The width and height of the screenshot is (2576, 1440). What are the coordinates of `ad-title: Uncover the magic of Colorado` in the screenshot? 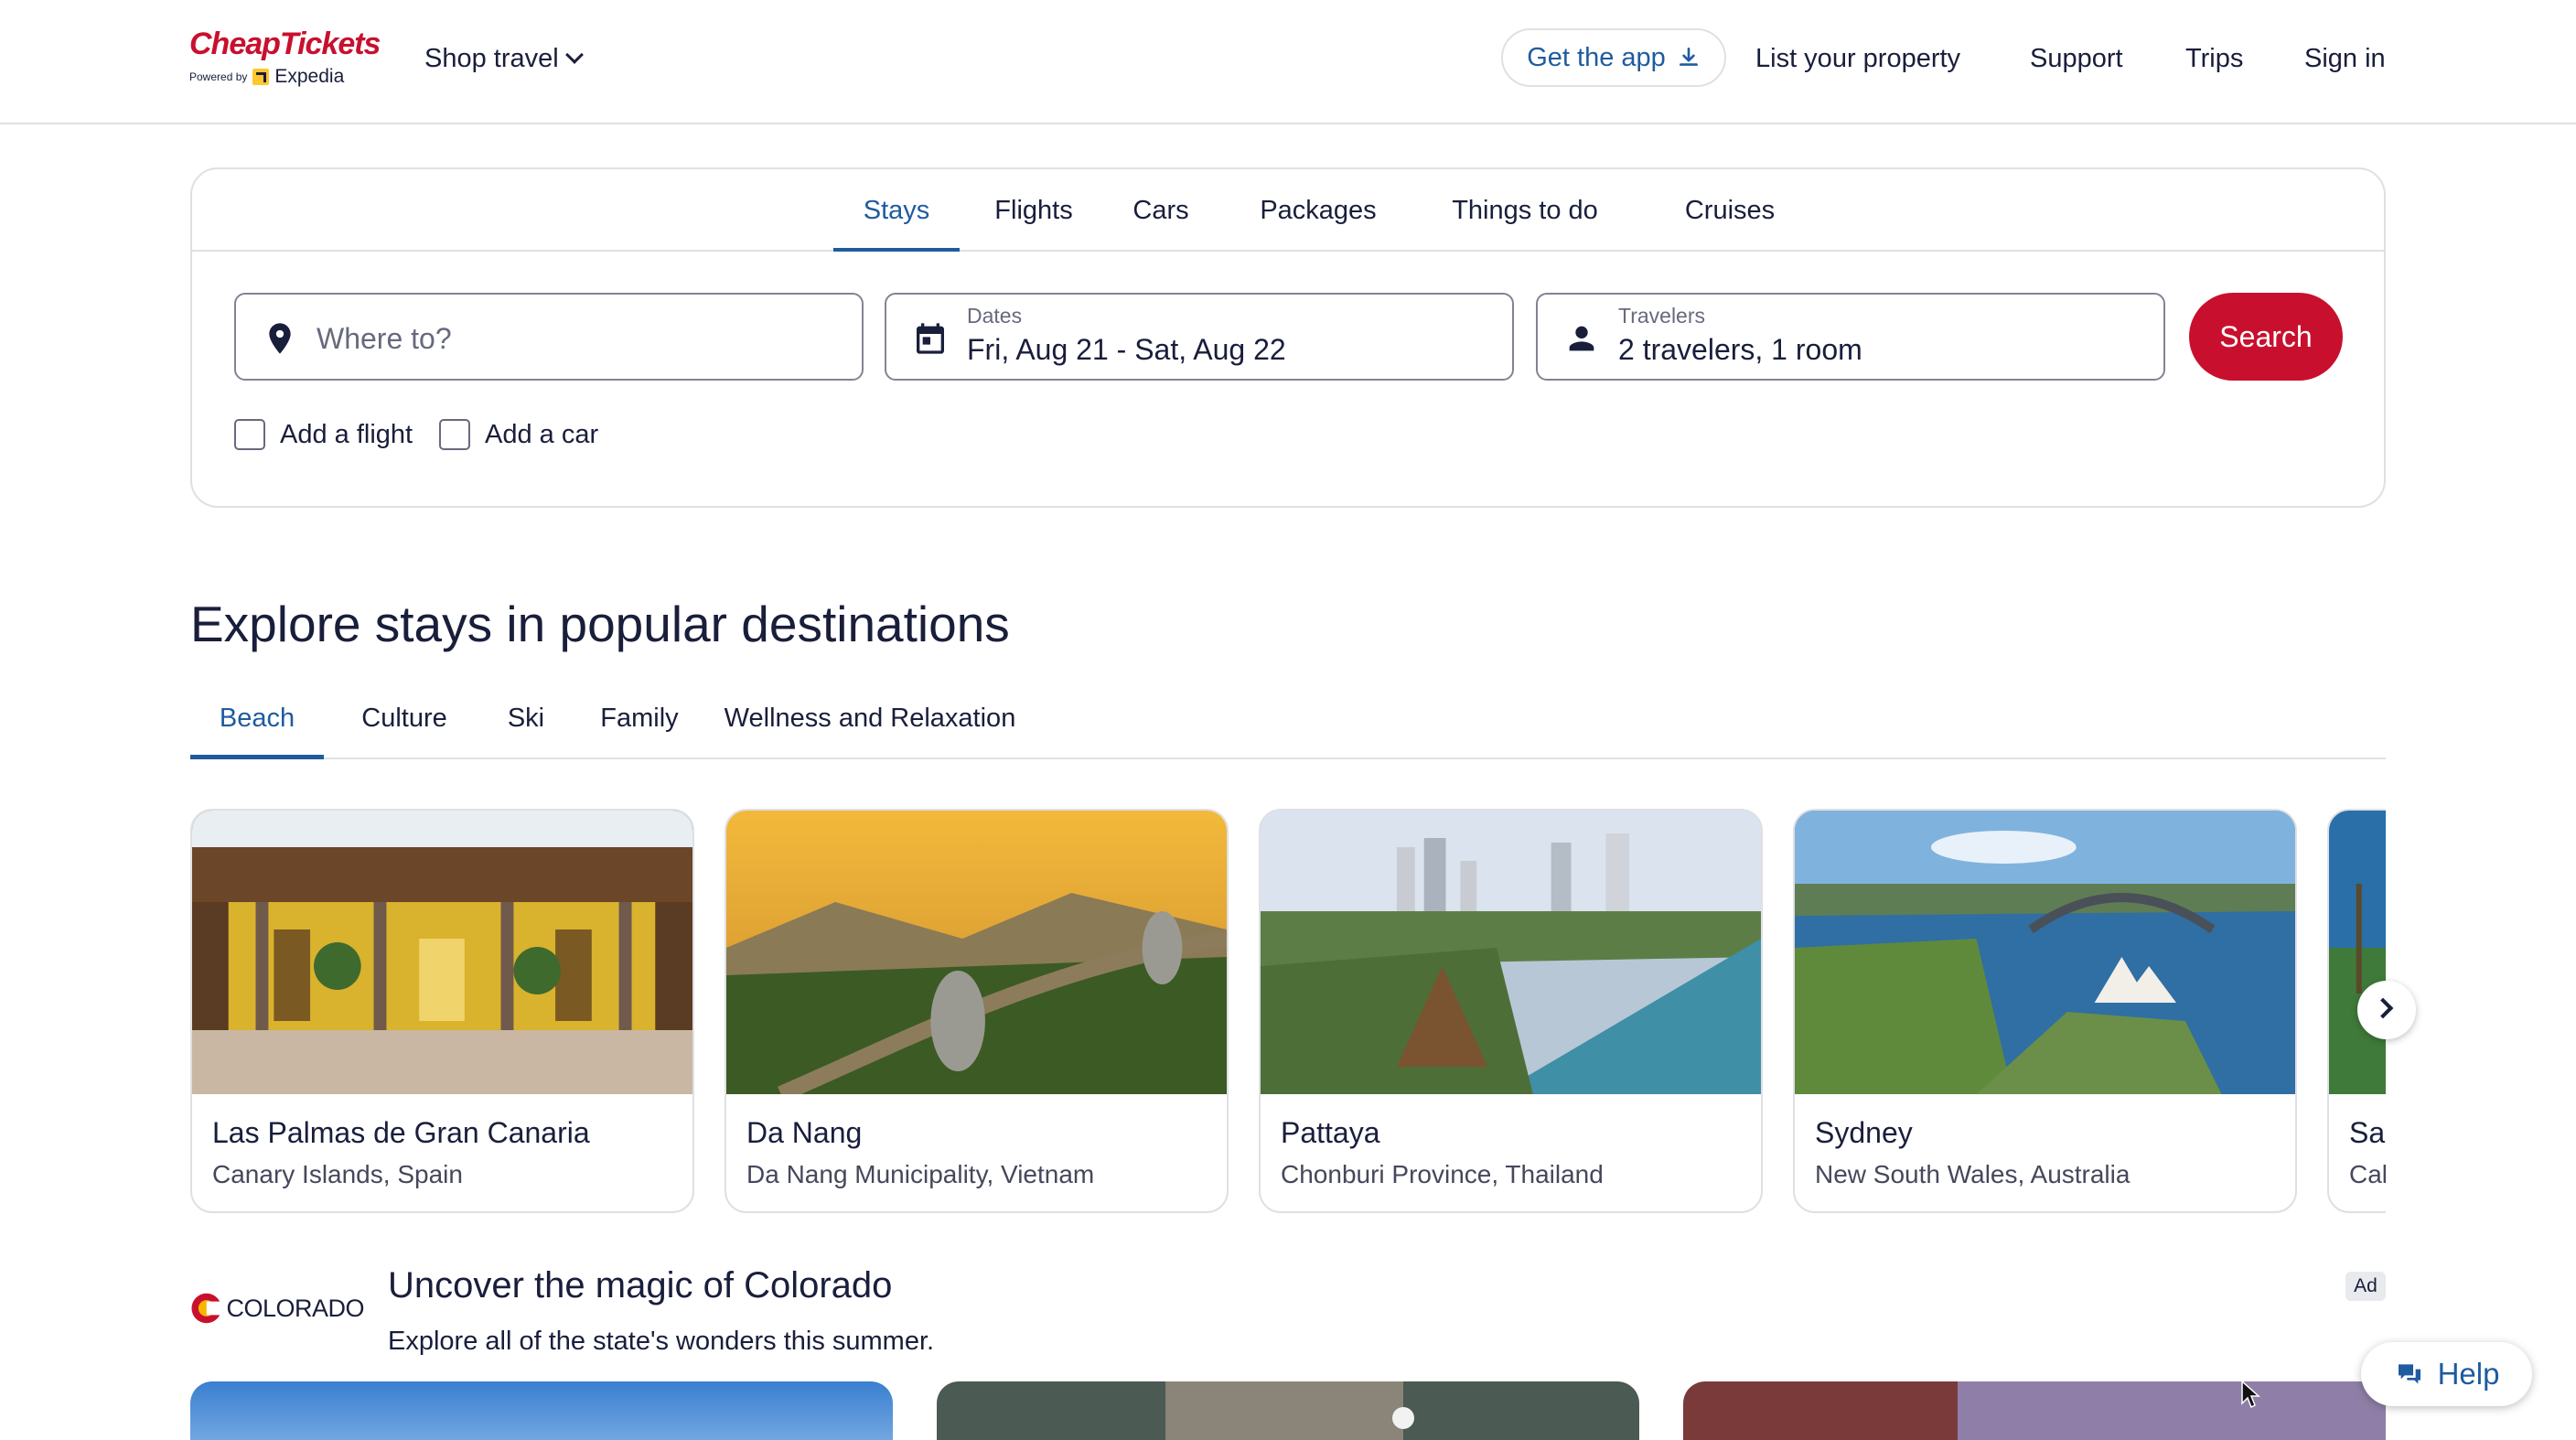 It's located at (640, 1285).